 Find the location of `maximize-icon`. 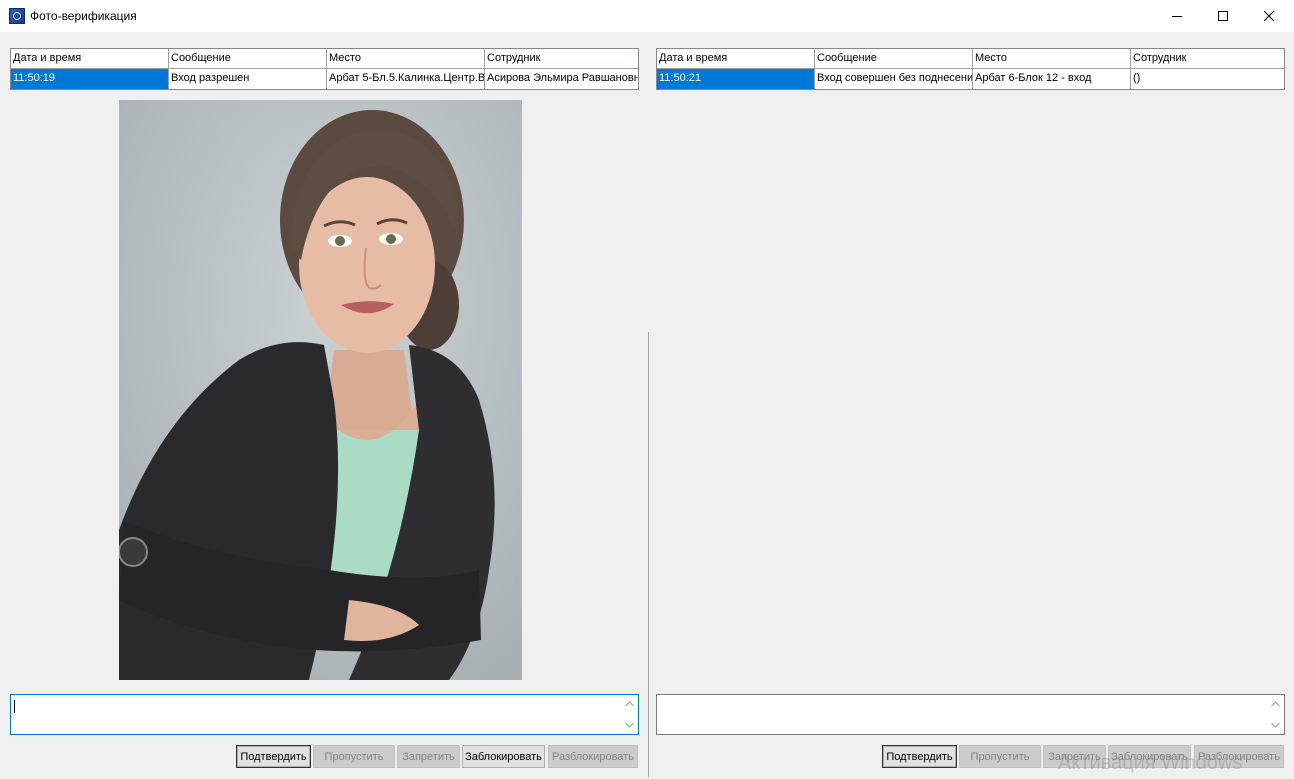

maximize-icon is located at coordinates (1222, 15).